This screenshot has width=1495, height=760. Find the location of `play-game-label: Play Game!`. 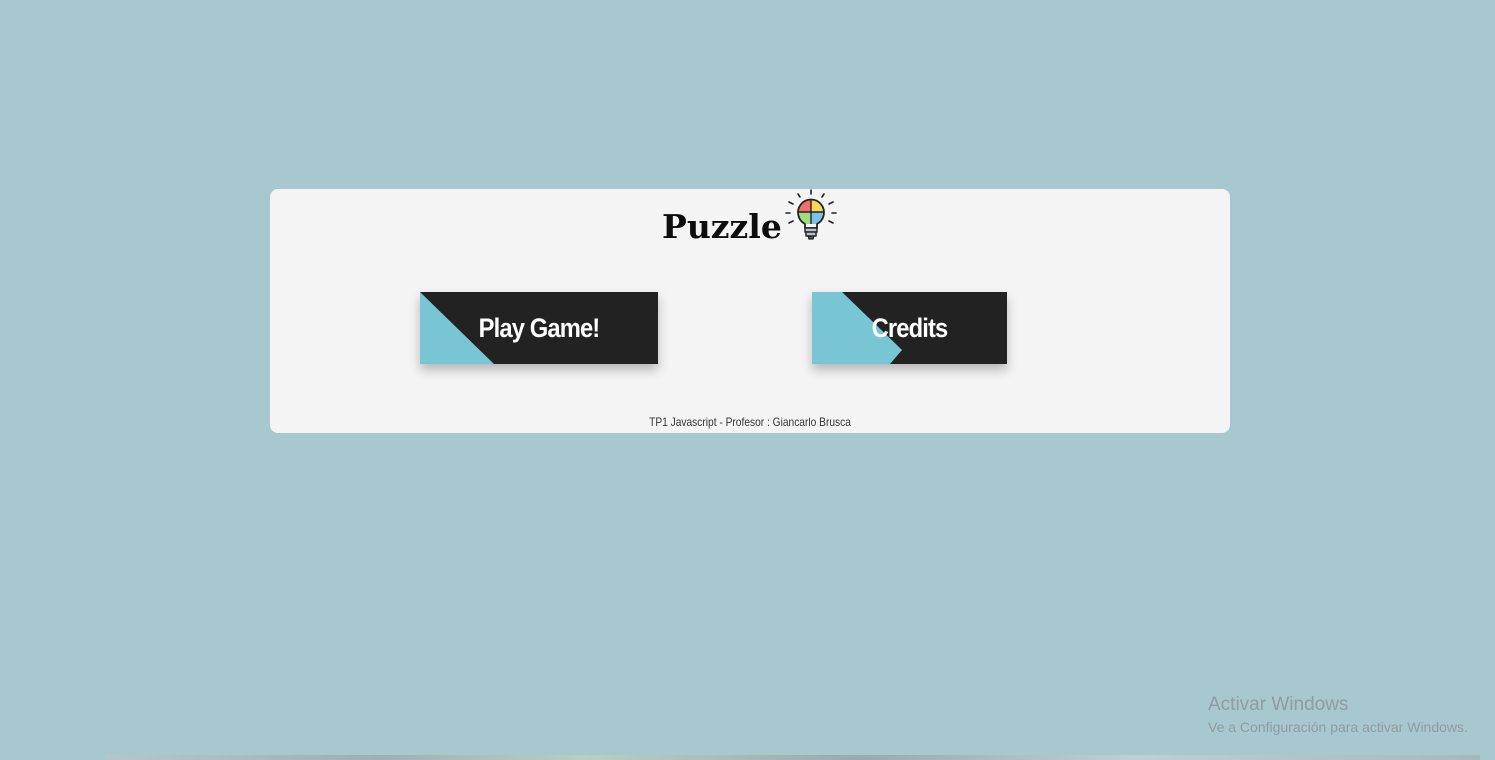

play-game-label: Play Game! is located at coordinates (539, 327).